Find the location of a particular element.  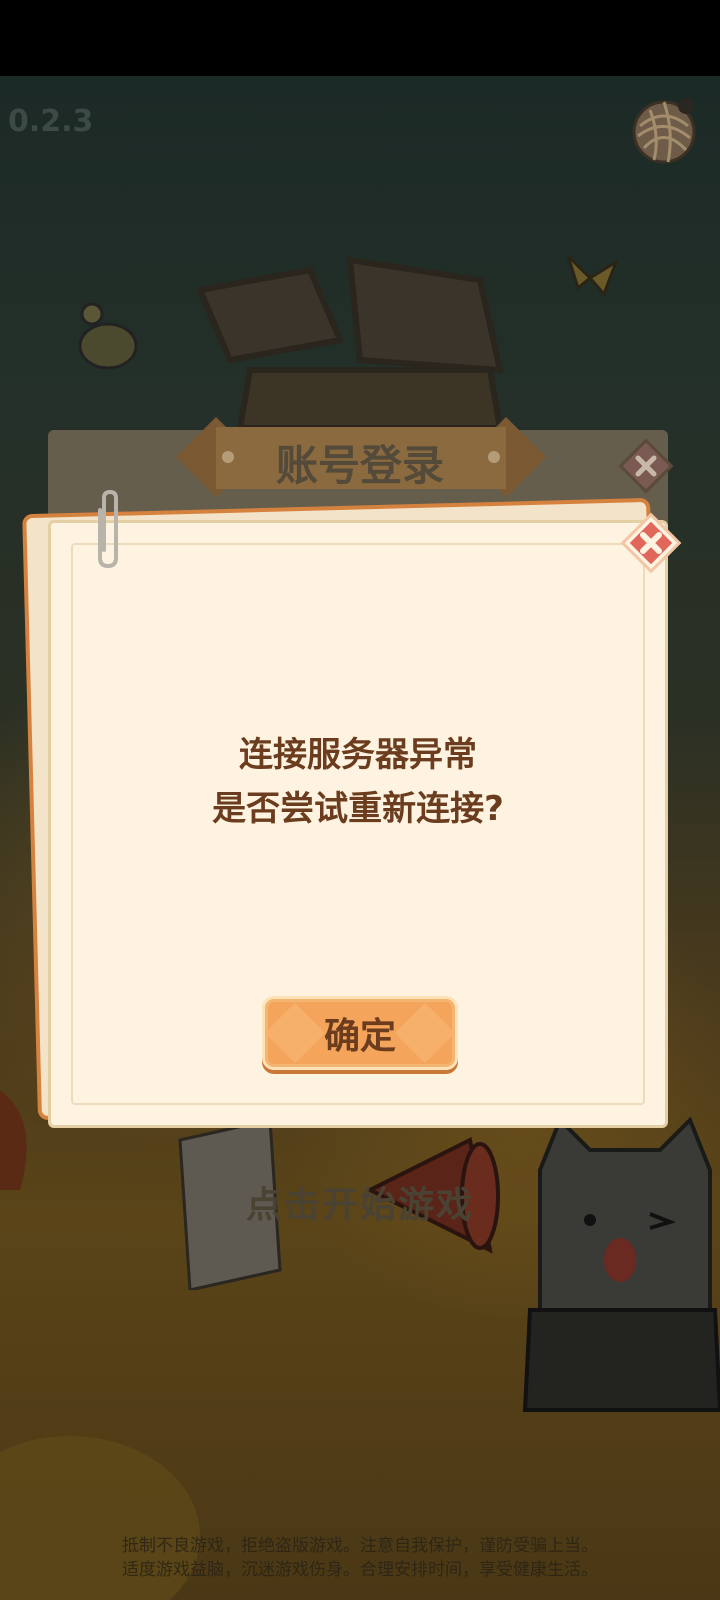

turtle-icon is located at coordinates (108, 336).